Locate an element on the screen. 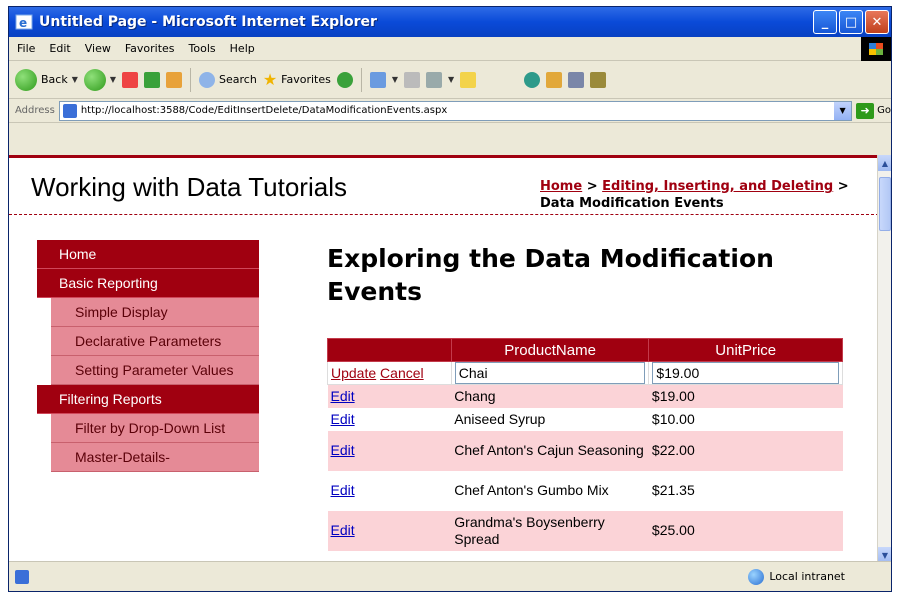  favorites-button: ★ Favorites is located at coordinates (297, 79).